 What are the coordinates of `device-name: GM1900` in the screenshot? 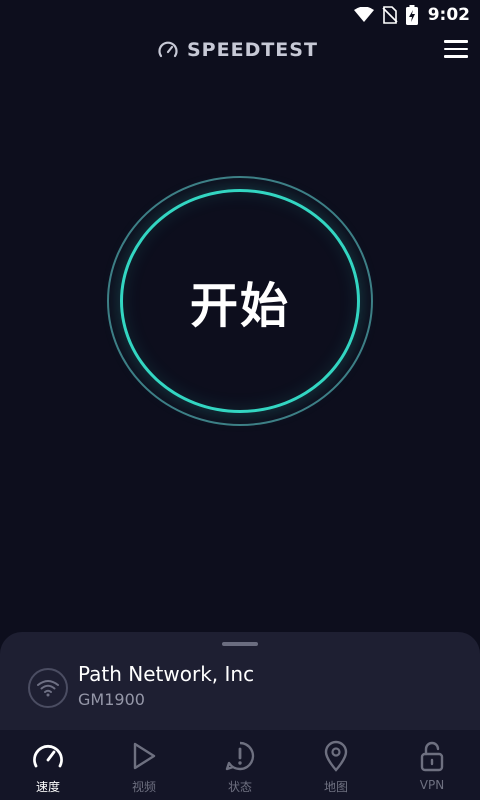 It's located at (111, 699).